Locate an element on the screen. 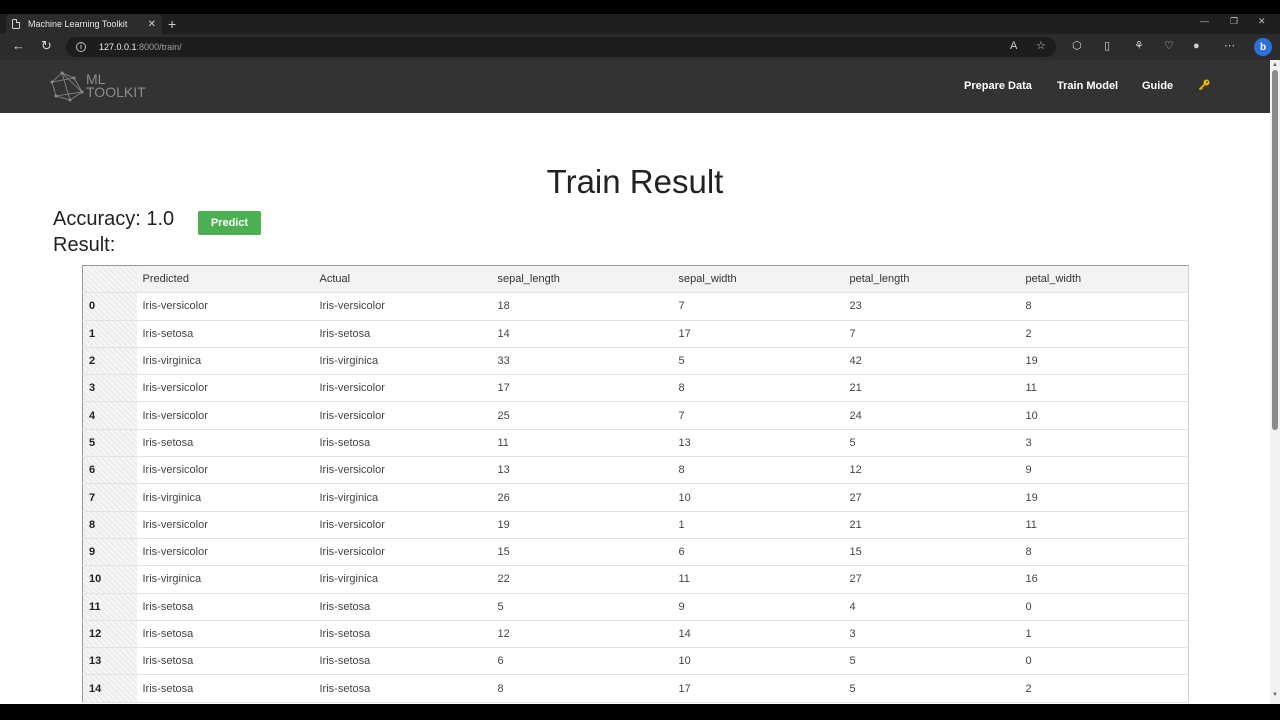 The height and width of the screenshot is (720, 1280). row-index: 6 is located at coordinates (109, 470).